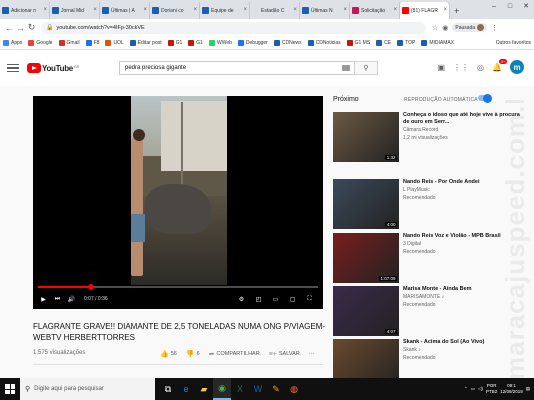 This screenshot has height=400, width=534. What do you see at coordinates (25, 10) in the screenshot?
I see `browser-tab: Adicionar n ×` at bounding box center [25, 10].